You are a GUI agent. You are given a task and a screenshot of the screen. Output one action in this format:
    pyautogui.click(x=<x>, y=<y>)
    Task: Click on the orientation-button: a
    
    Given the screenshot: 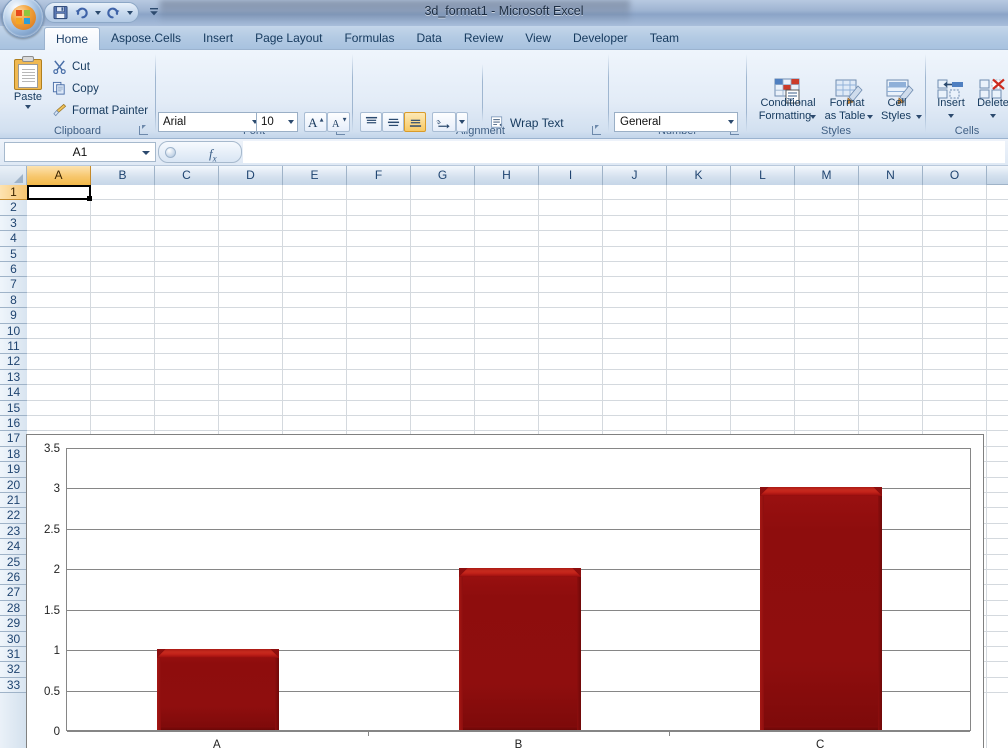 What is the action you would take?
    pyautogui.click(x=444, y=122)
    